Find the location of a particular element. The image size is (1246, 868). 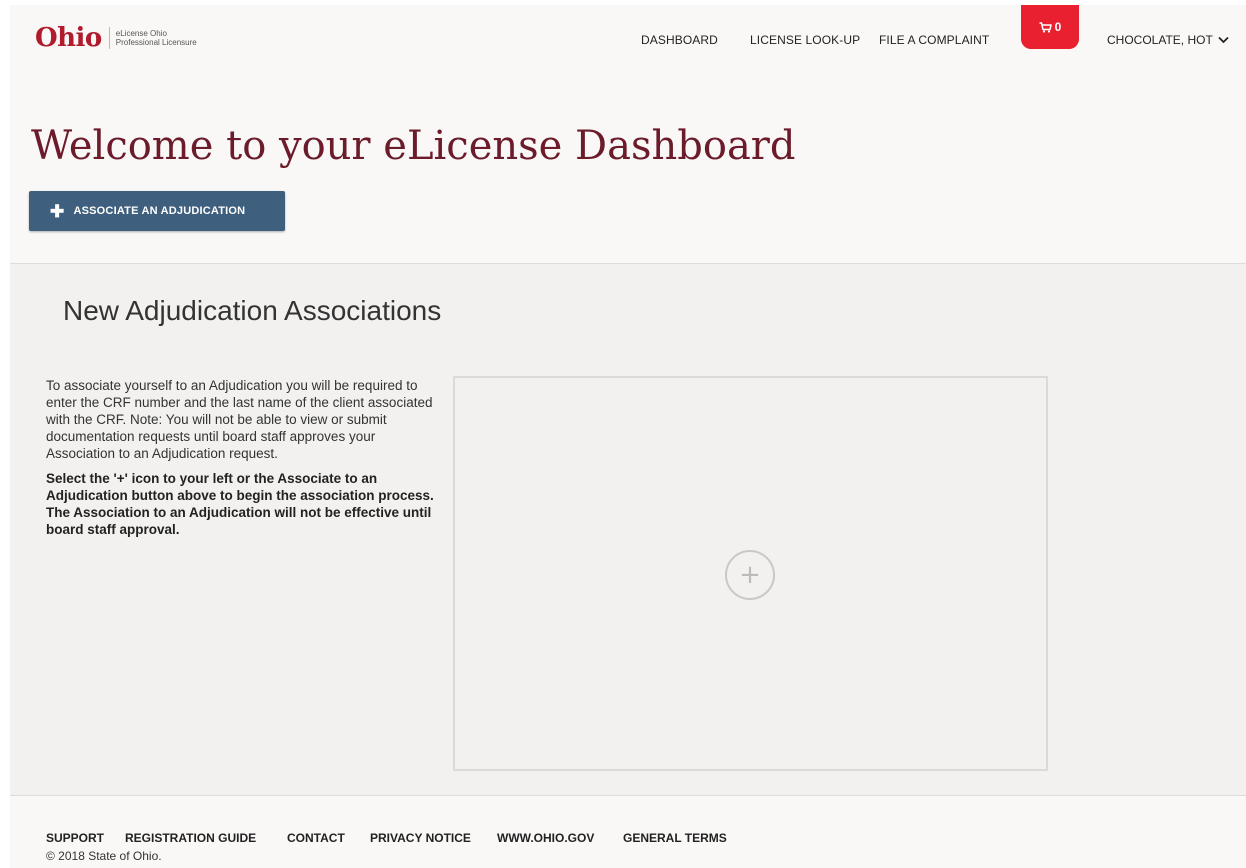

logo-subtitle: eLicense Ohio Professional Licensure is located at coordinates (156, 38).